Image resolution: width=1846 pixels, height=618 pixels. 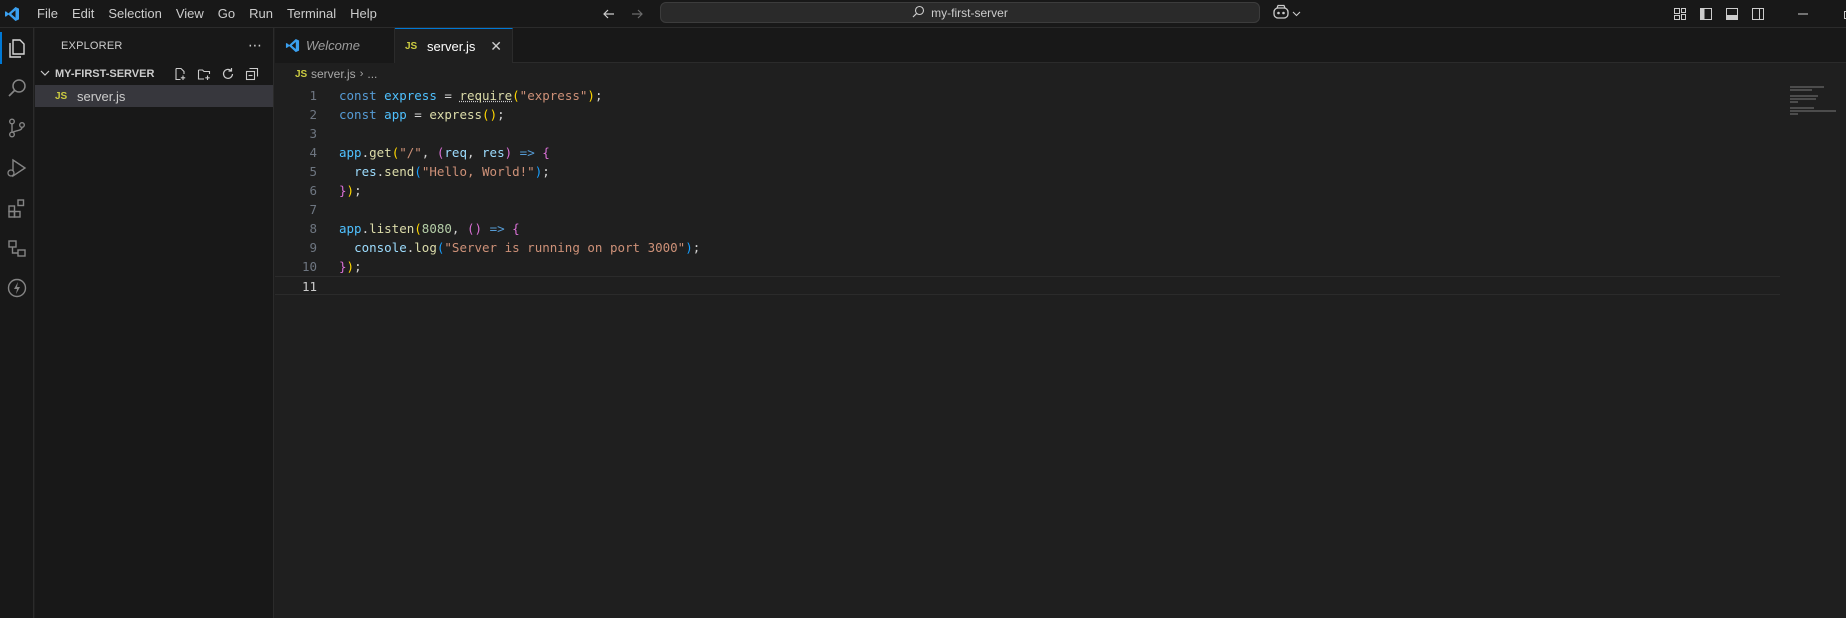 I want to click on menu-selection: Selection, so click(x=134, y=13).